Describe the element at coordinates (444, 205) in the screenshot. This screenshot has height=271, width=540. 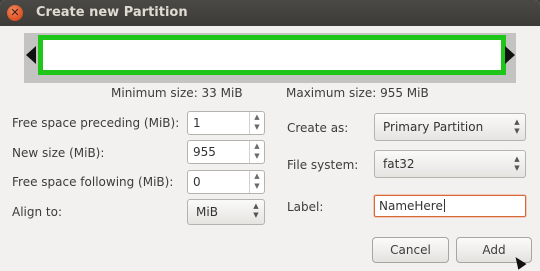
I see `text-caret` at that location.